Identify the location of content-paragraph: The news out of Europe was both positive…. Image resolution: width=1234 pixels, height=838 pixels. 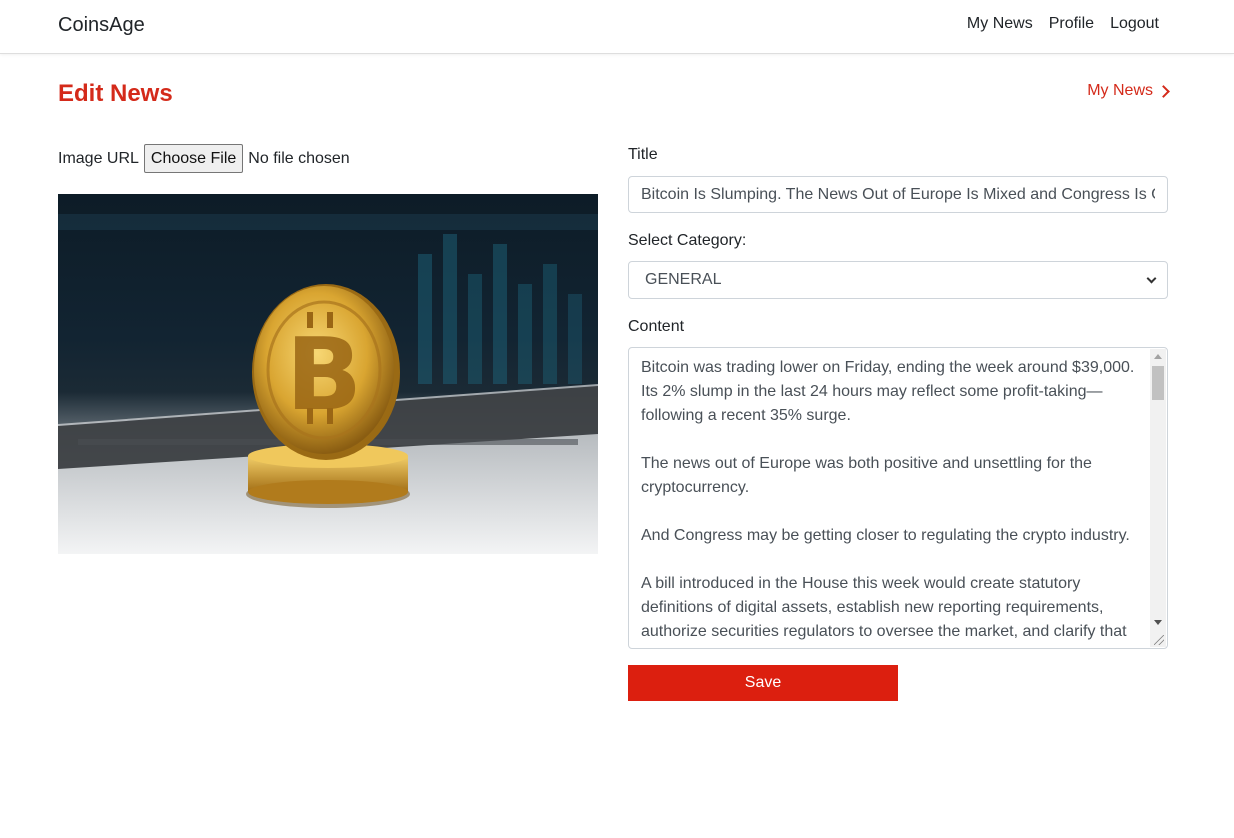
(866, 475).